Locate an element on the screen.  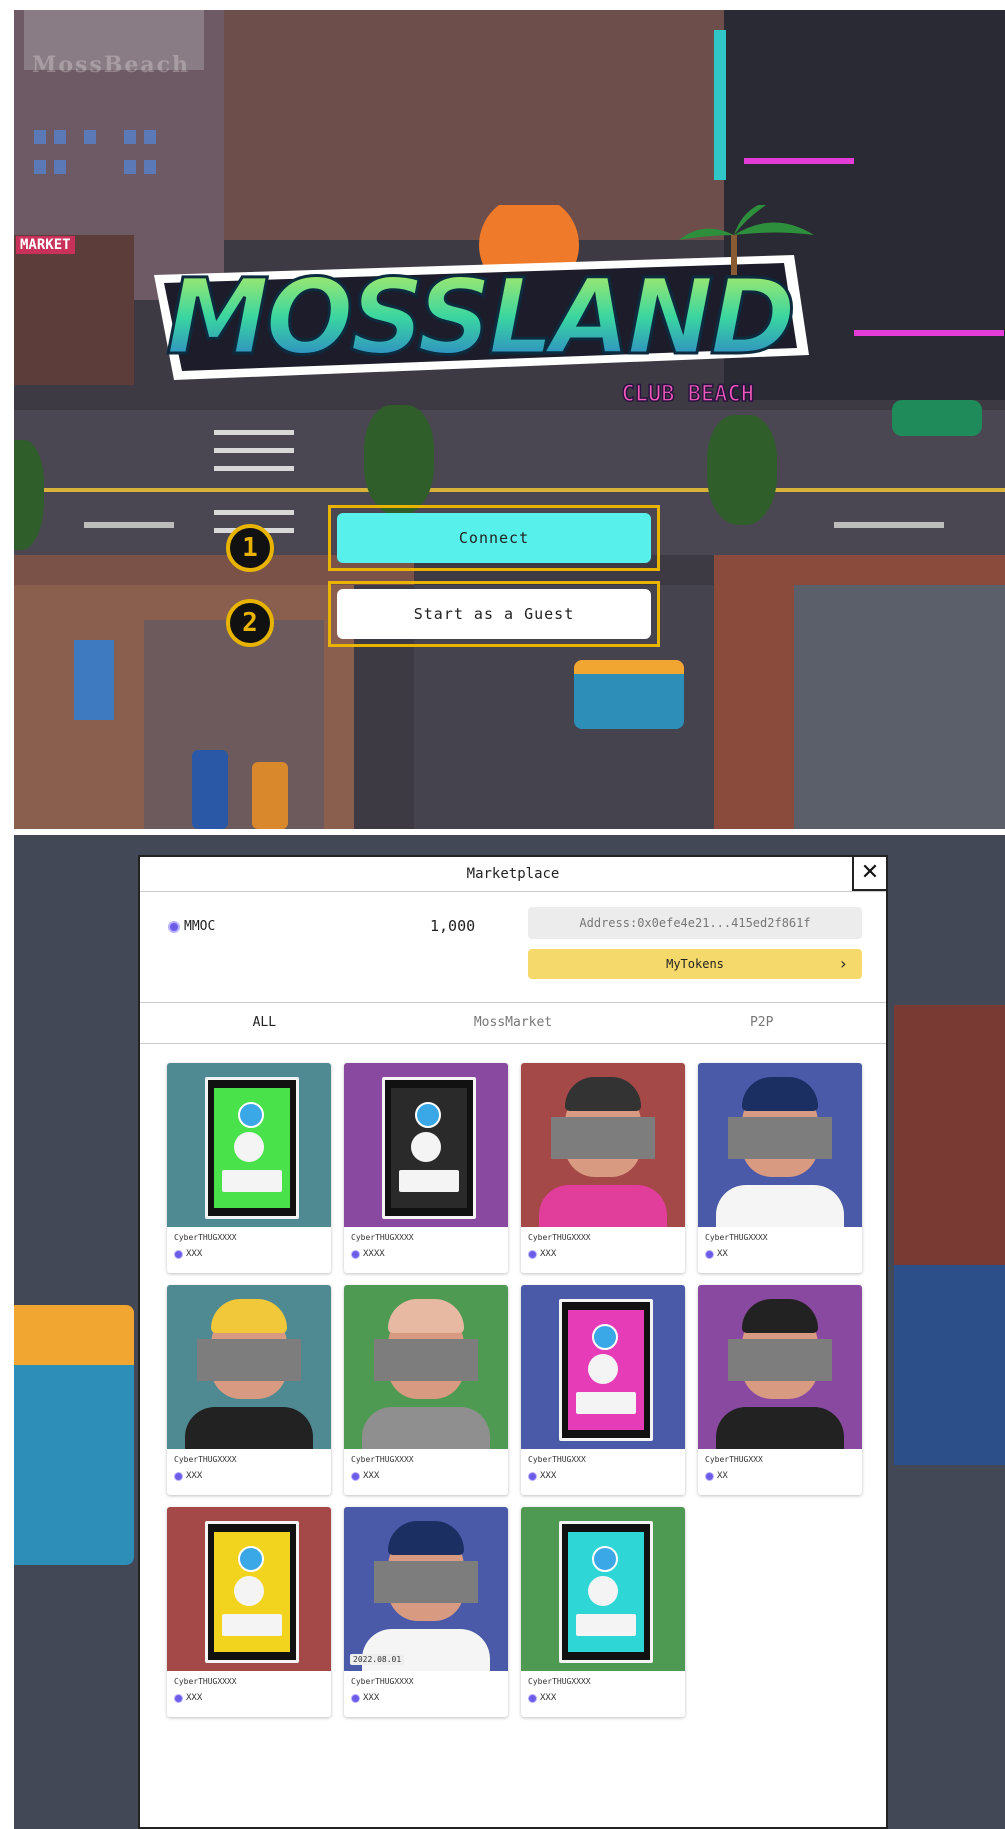
tab-all: ALL is located at coordinates (264, 1023).